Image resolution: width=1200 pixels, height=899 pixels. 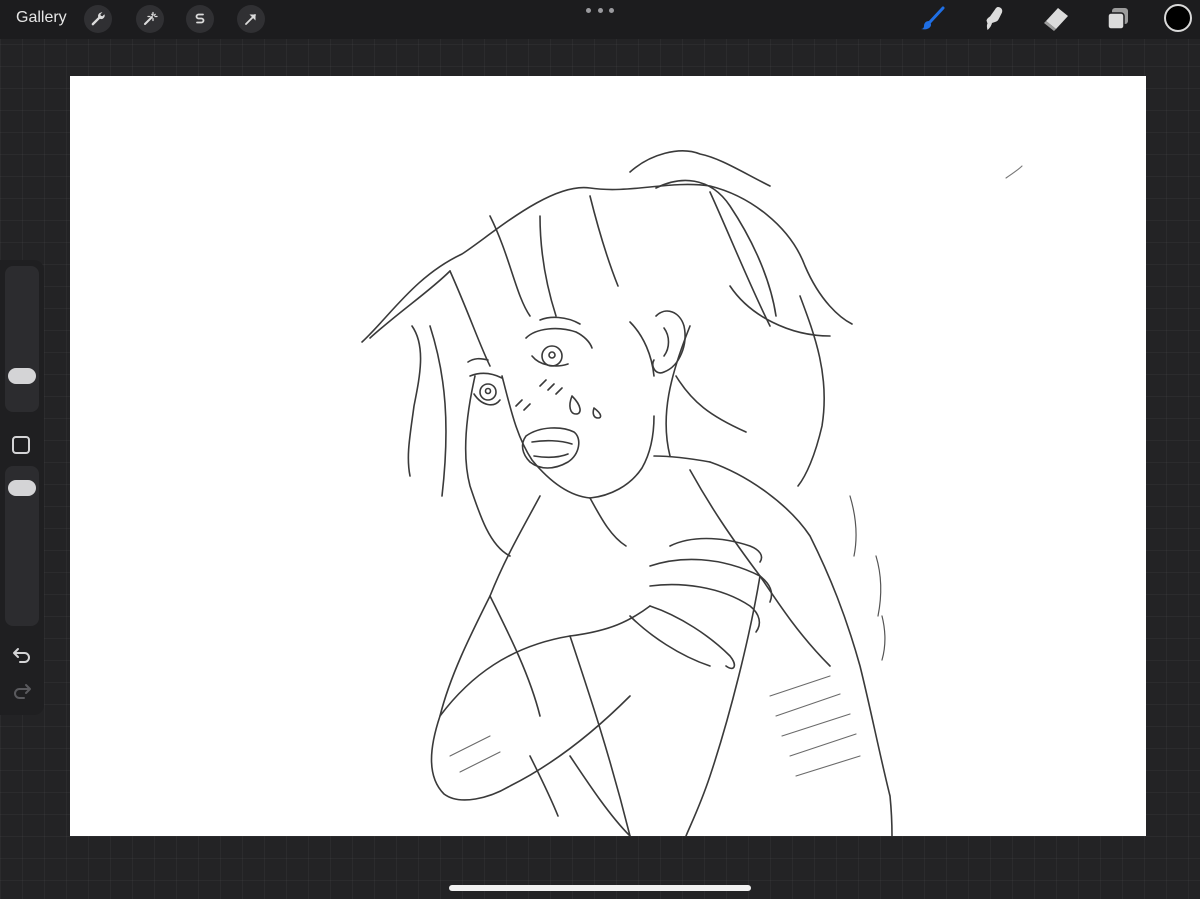 What do you see at coordinates (251, 19) in the screenshot?
I see `transform-arrow-icon` at bounding box center [251, 19].